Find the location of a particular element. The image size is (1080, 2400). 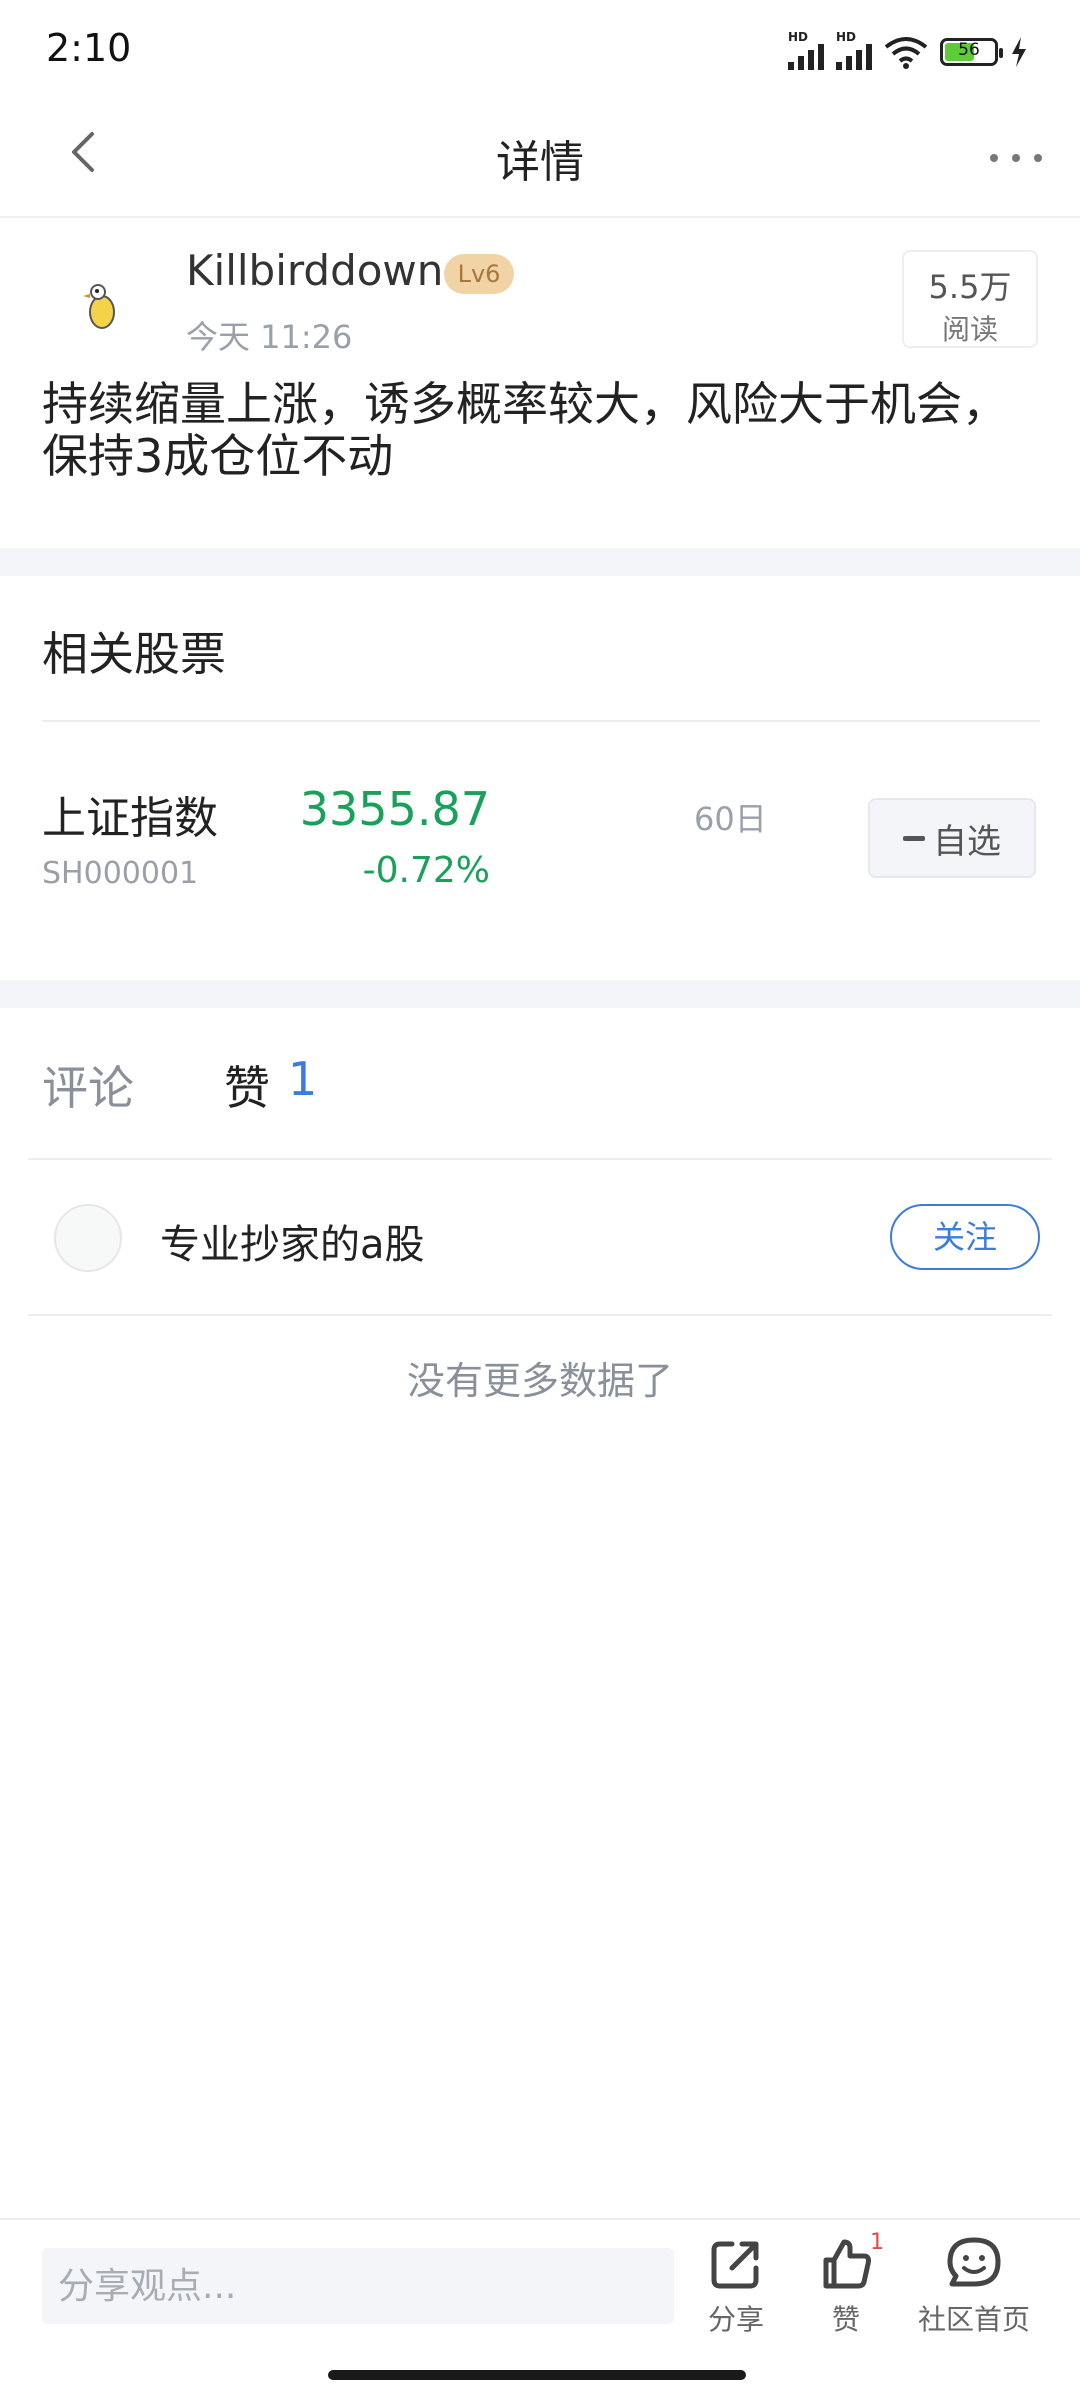

remove-watchlist-button: 自选 is located at coordinates (952, 838).